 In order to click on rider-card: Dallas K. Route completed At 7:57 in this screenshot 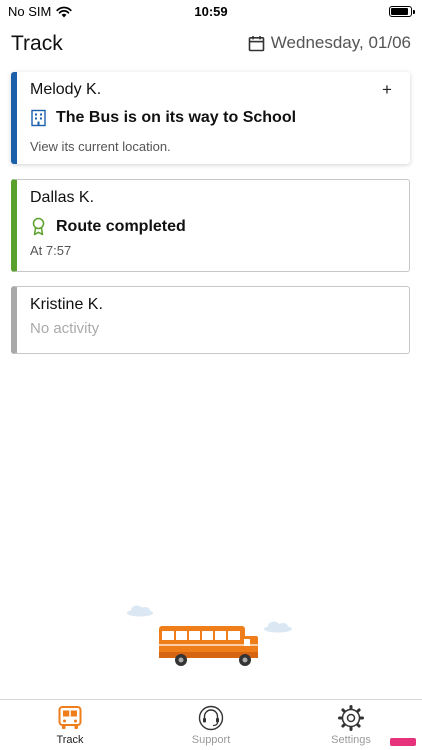, I will do `click(210, 225)`.